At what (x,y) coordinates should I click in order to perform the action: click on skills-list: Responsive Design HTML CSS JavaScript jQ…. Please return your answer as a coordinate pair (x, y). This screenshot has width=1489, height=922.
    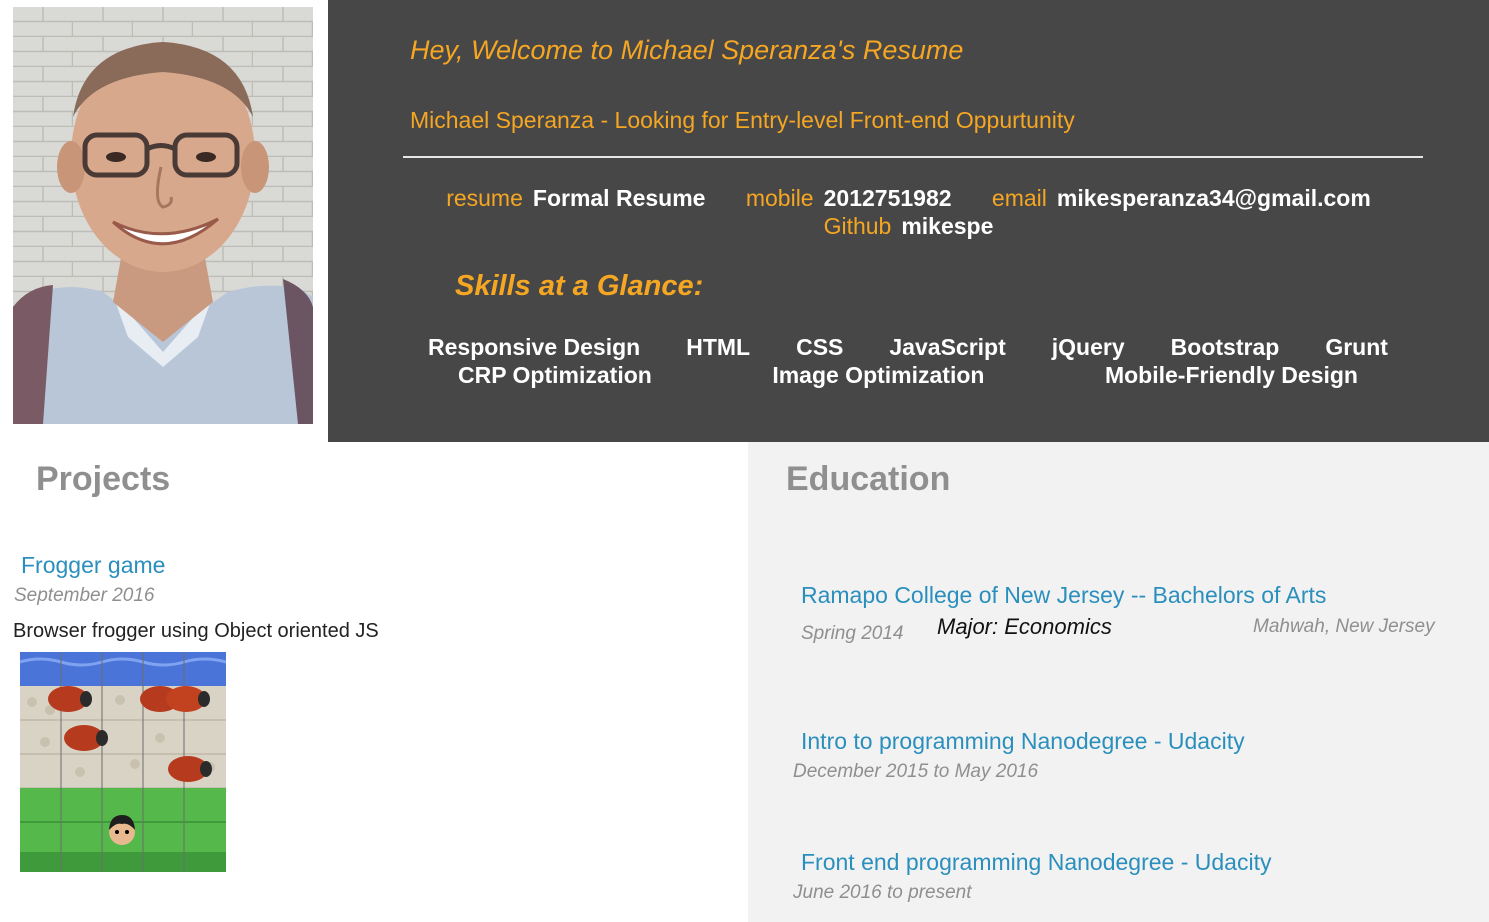
    Looking at the image, I should click on (913, 361).